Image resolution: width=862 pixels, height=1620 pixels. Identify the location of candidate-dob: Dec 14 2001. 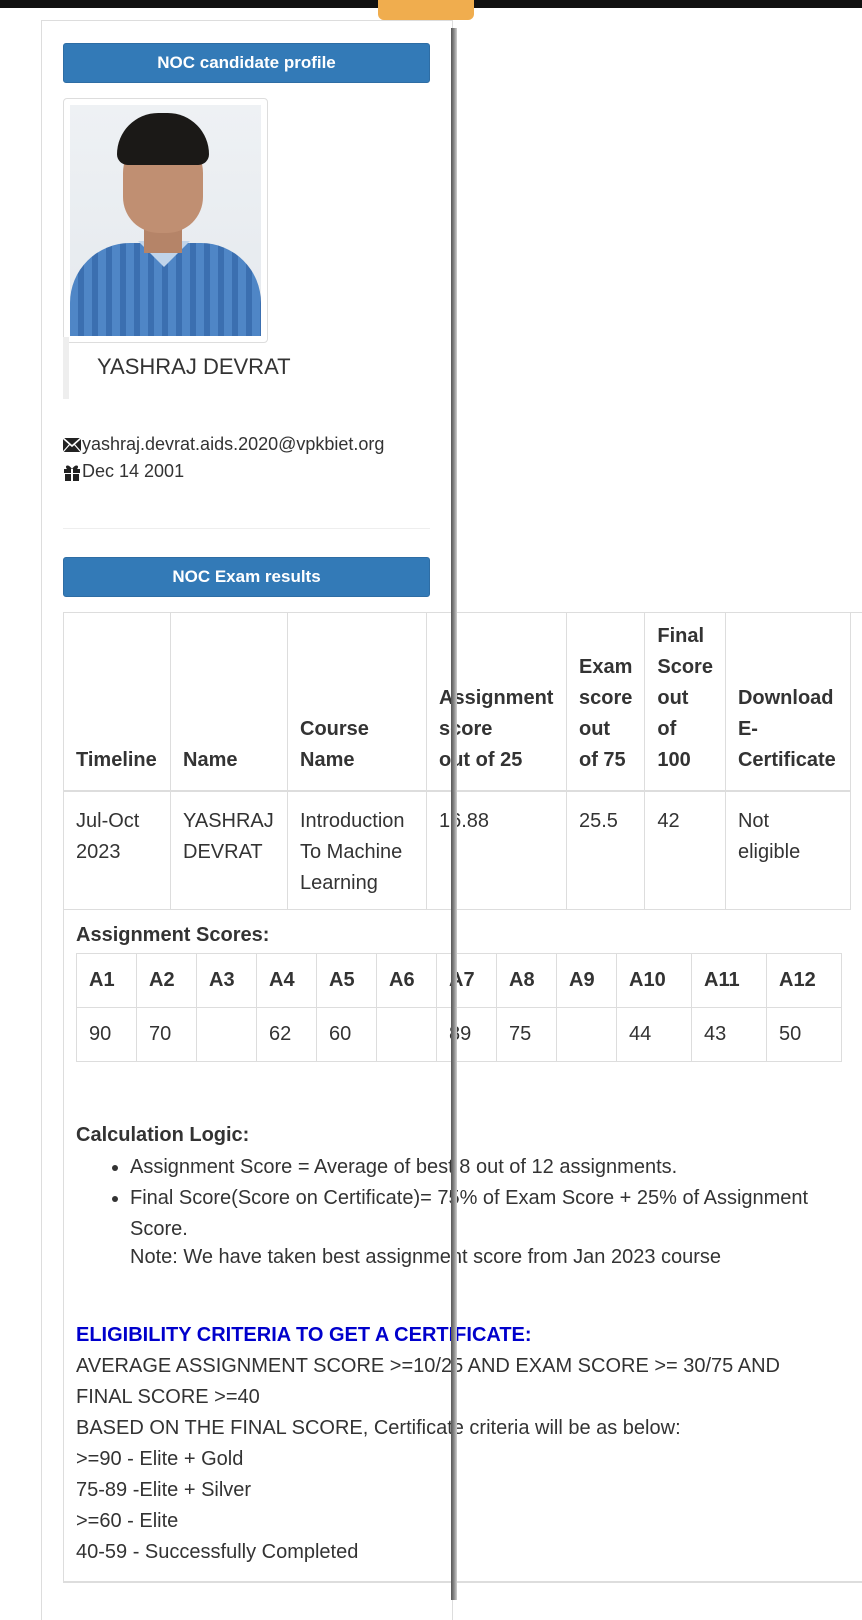
(133, 471).